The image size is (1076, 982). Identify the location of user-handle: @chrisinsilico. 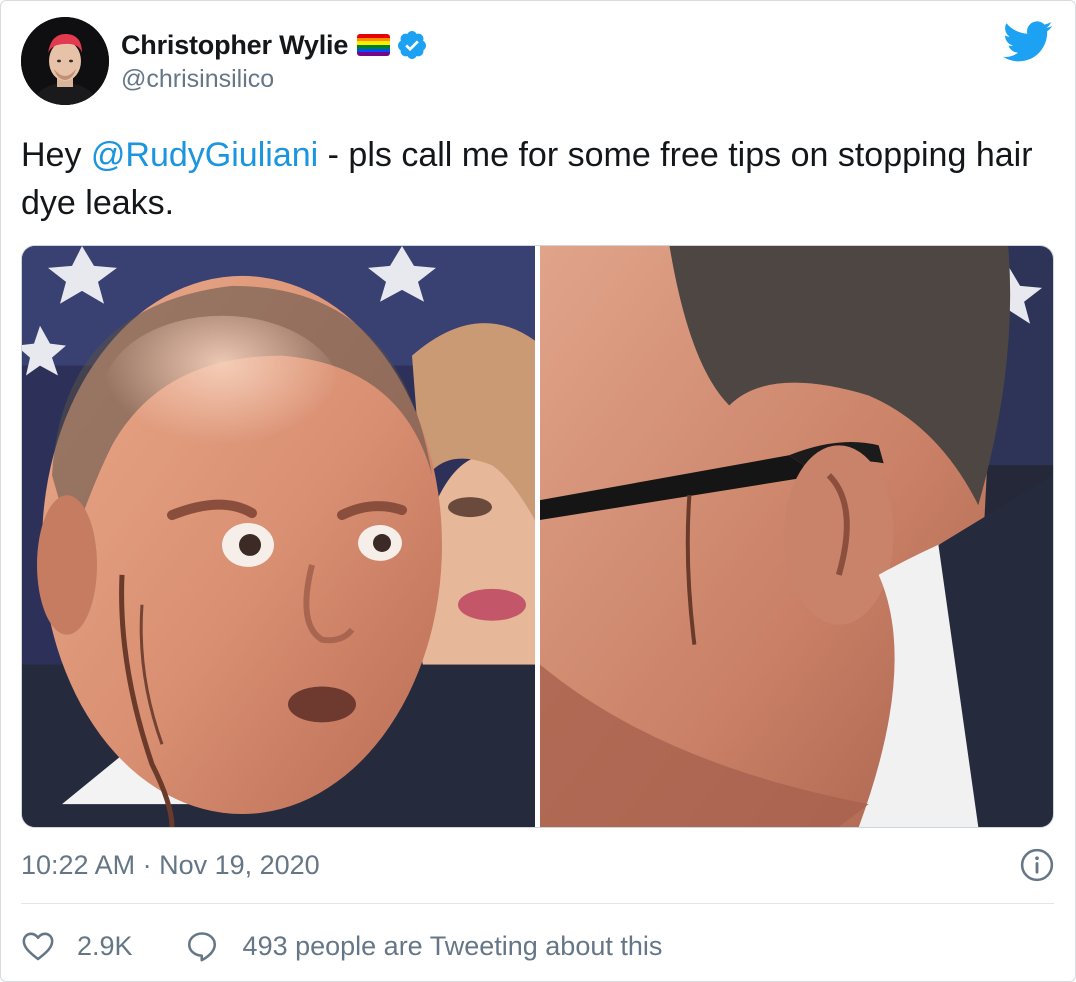
(274, 79).